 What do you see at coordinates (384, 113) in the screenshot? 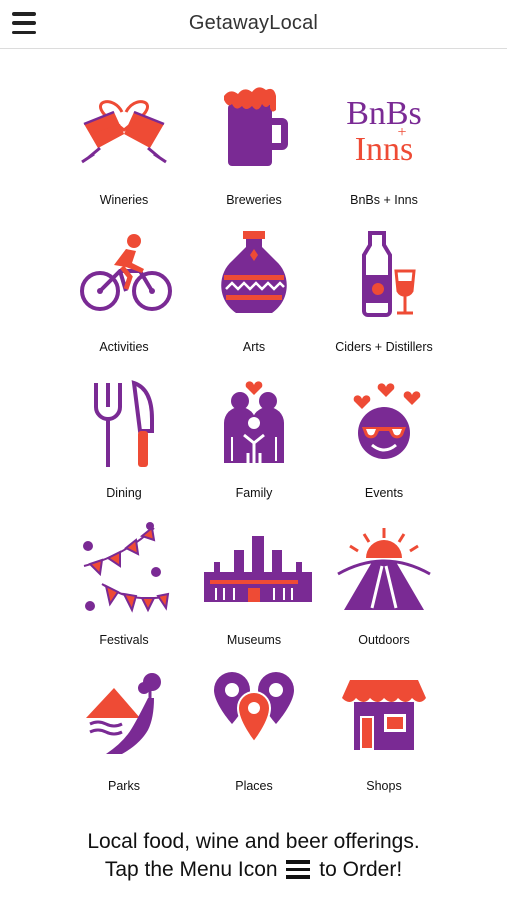
I see `logo-line-1: BnBs` at bounding box center [384, 113].